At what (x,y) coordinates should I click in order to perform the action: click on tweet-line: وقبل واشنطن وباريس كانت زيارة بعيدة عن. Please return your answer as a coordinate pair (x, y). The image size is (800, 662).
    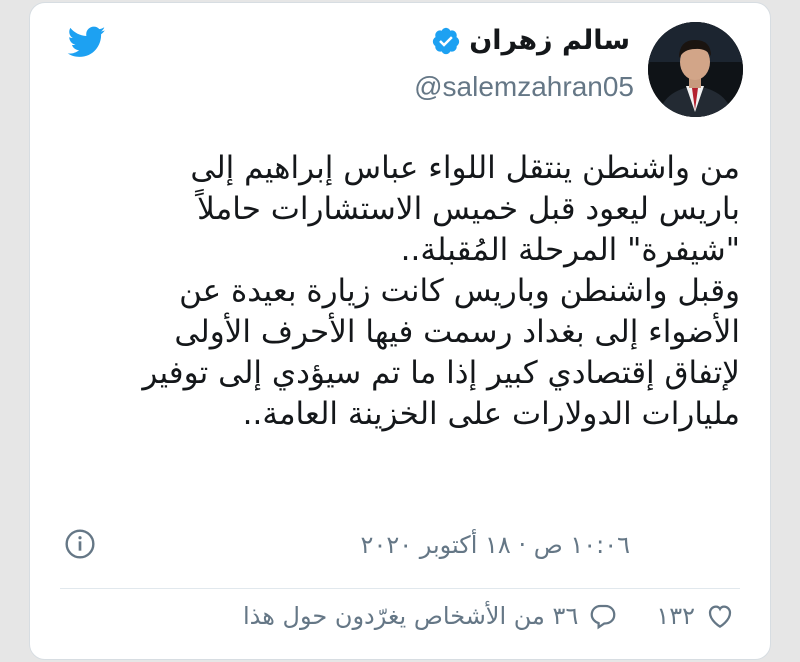
    Looking at the image, I should click on (459, 291).